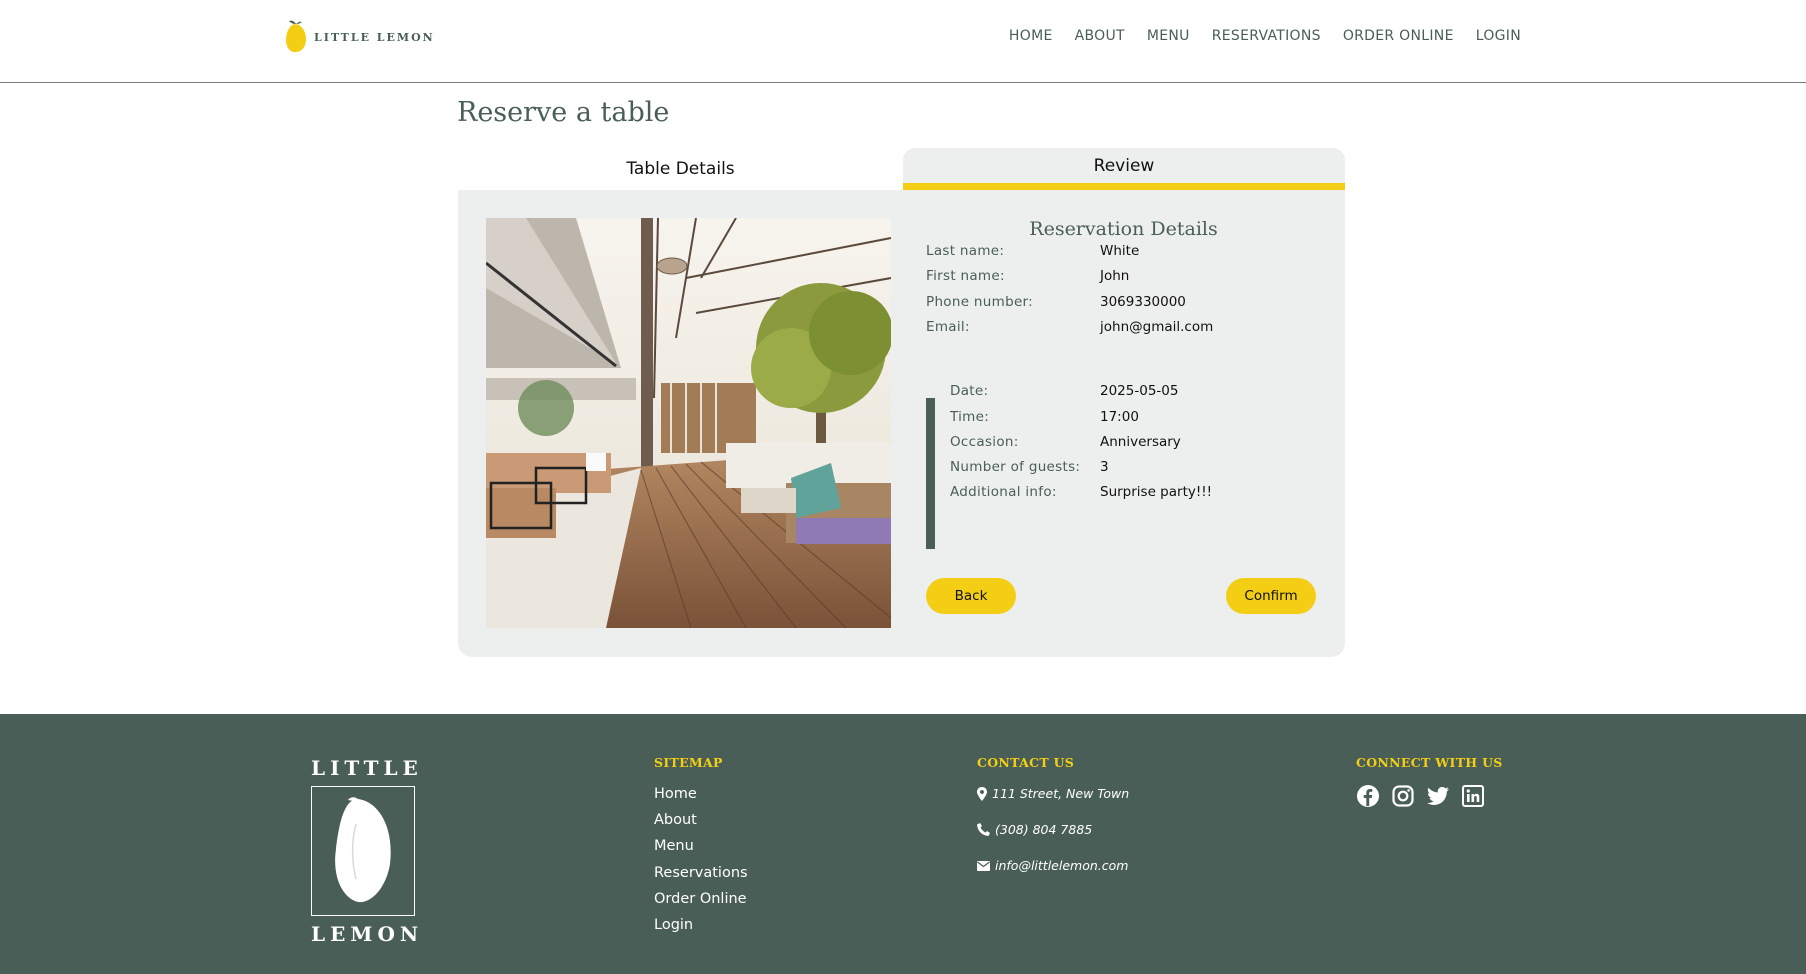 The image size is (1806, 974). Describe the element at coordinates (1031, 36) in the screenshot. I see `nav-home: HOME` at that location.